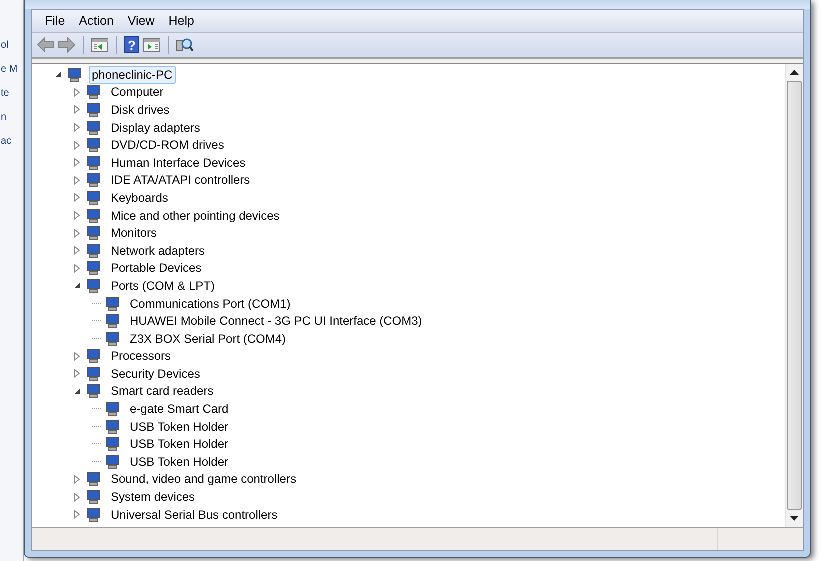 The image size is (822, 561). Describe the element at coordinates (140, 109) in the screenshot. I see `tree-item: Disk drives` at that location.